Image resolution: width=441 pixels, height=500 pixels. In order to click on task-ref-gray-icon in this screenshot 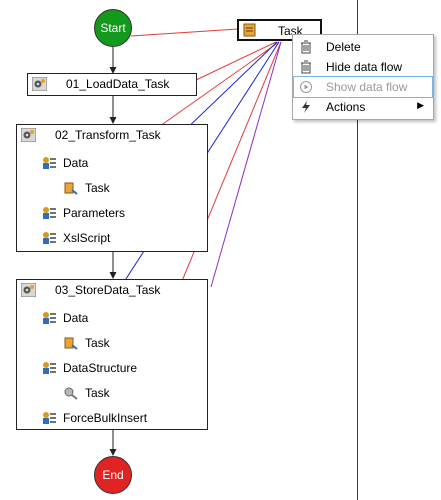, I will do `click(71, 393)`.